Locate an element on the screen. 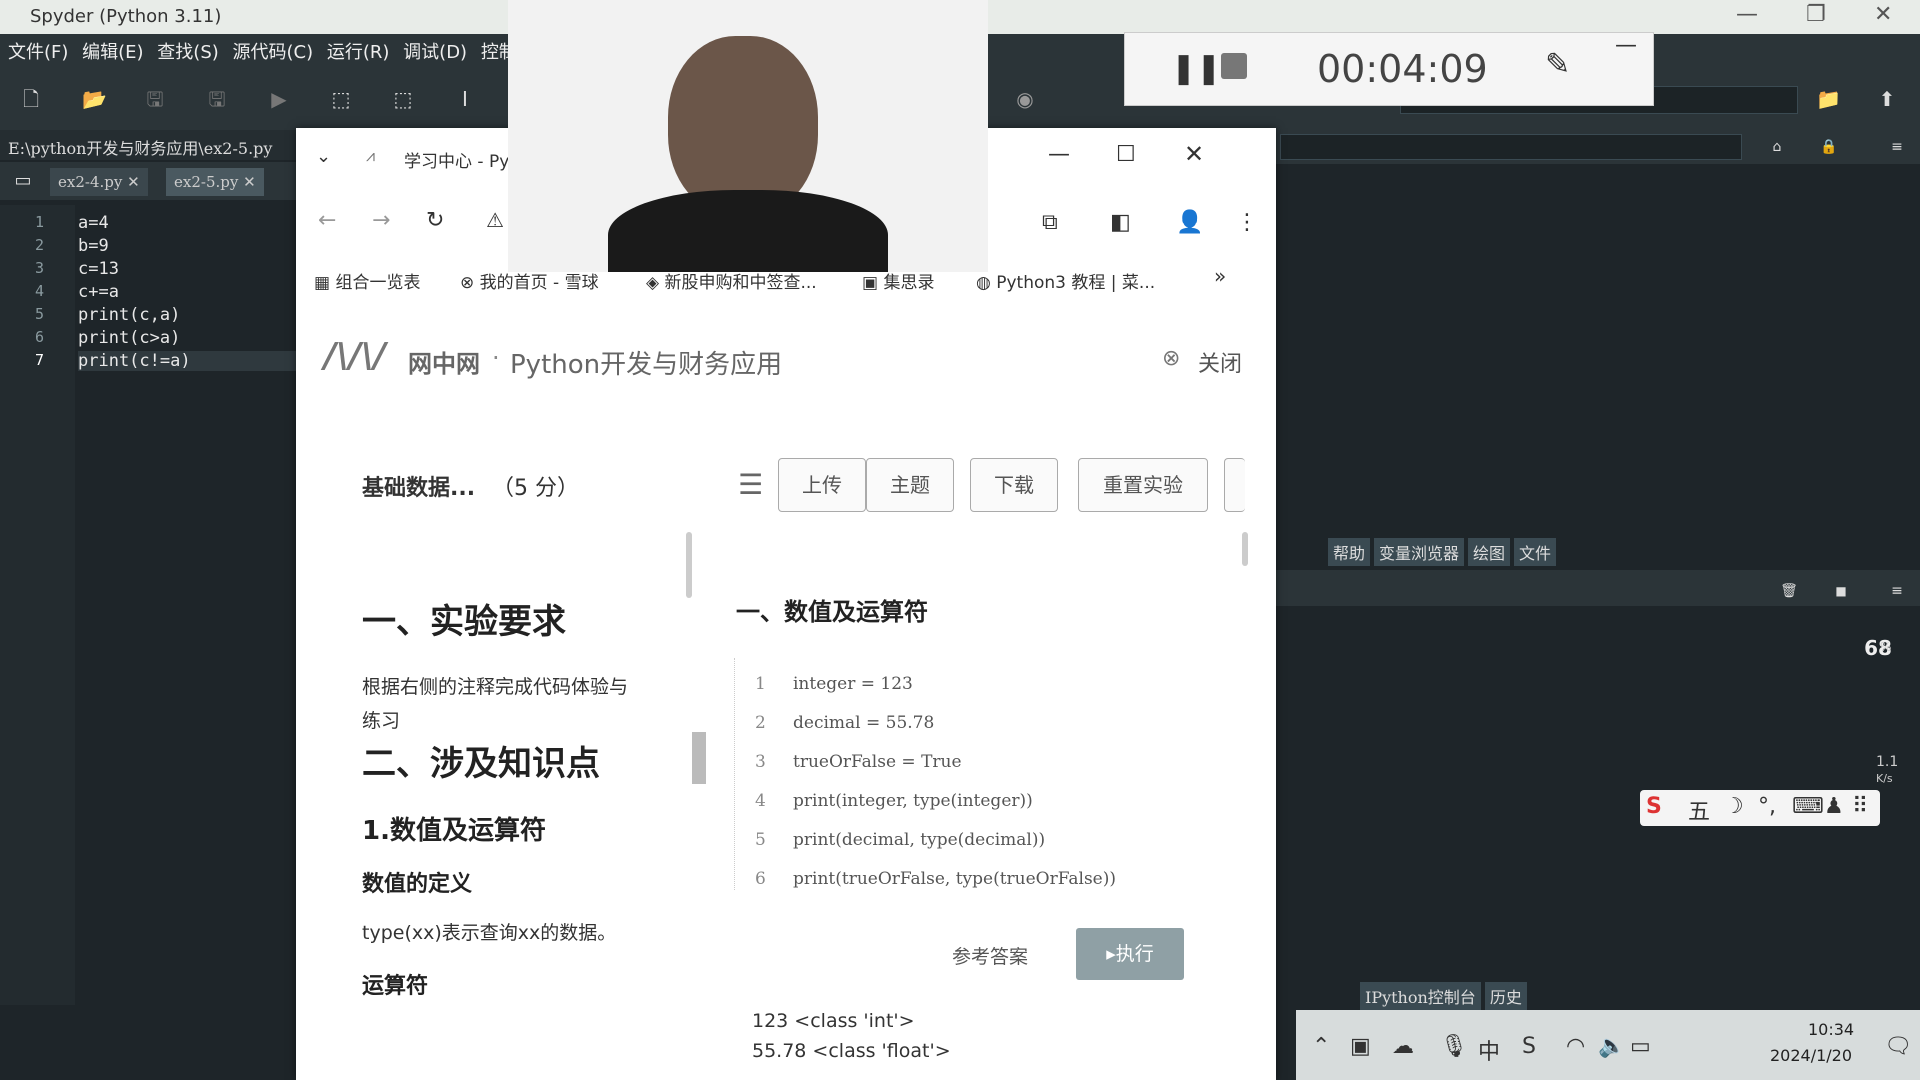 This screenshot has width=1920, height=1080. code-line: c+=a is located at coordinates (98, 292).